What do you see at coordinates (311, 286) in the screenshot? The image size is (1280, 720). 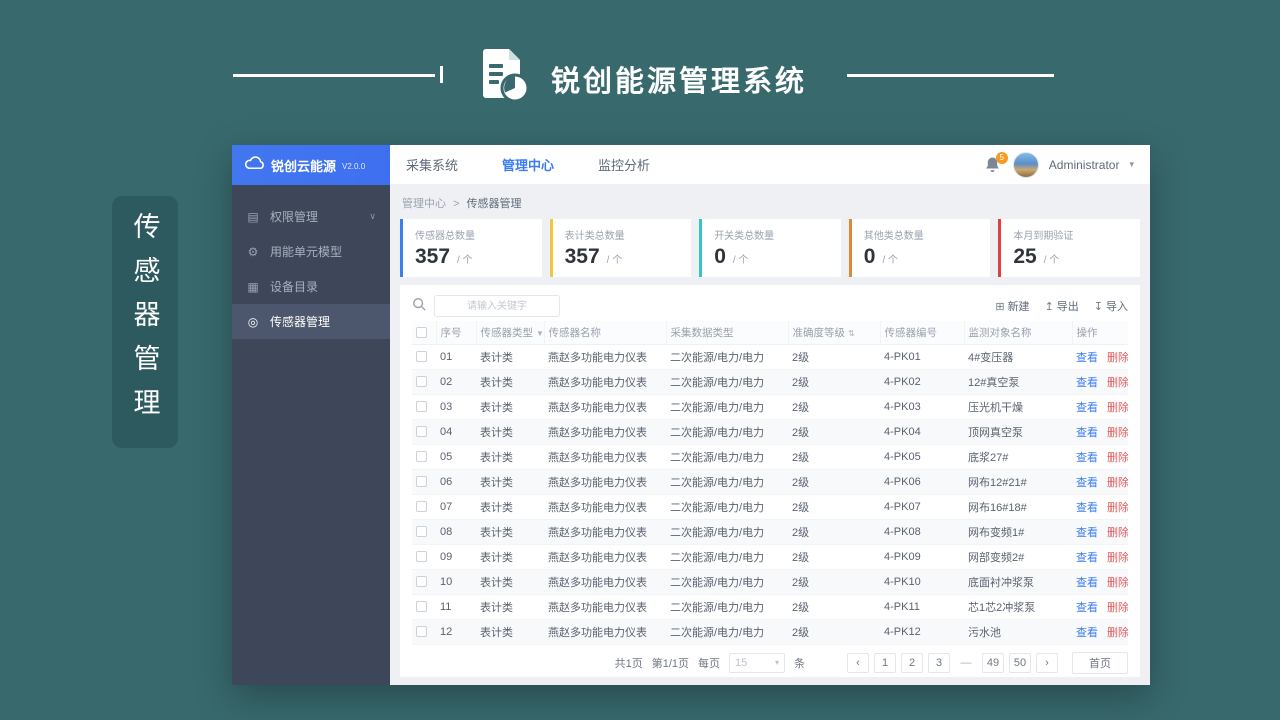 I see `sidebar-item-device-catalog: ▦ 设备目录` at bounding box center [311, 286].